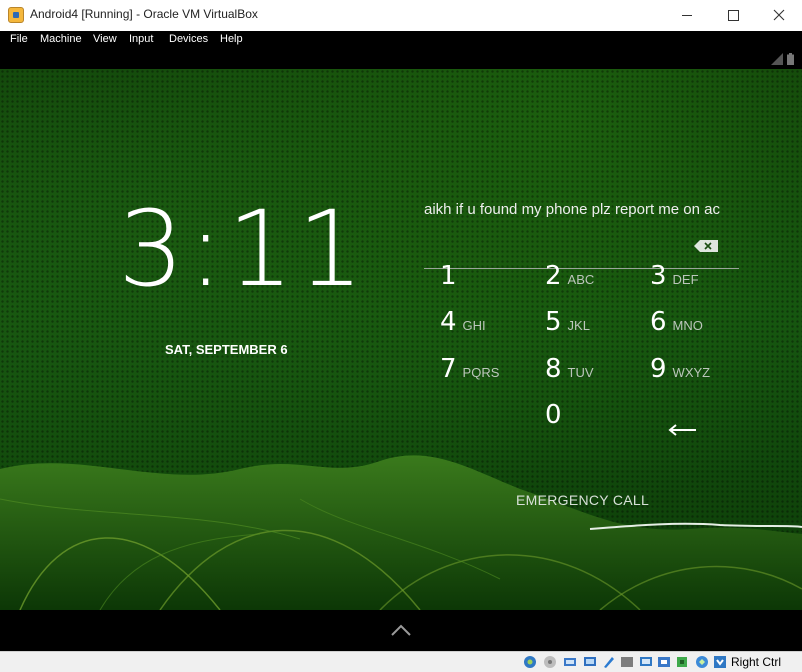  I want to click on key-4: 4 GHI, so click(463, 322).